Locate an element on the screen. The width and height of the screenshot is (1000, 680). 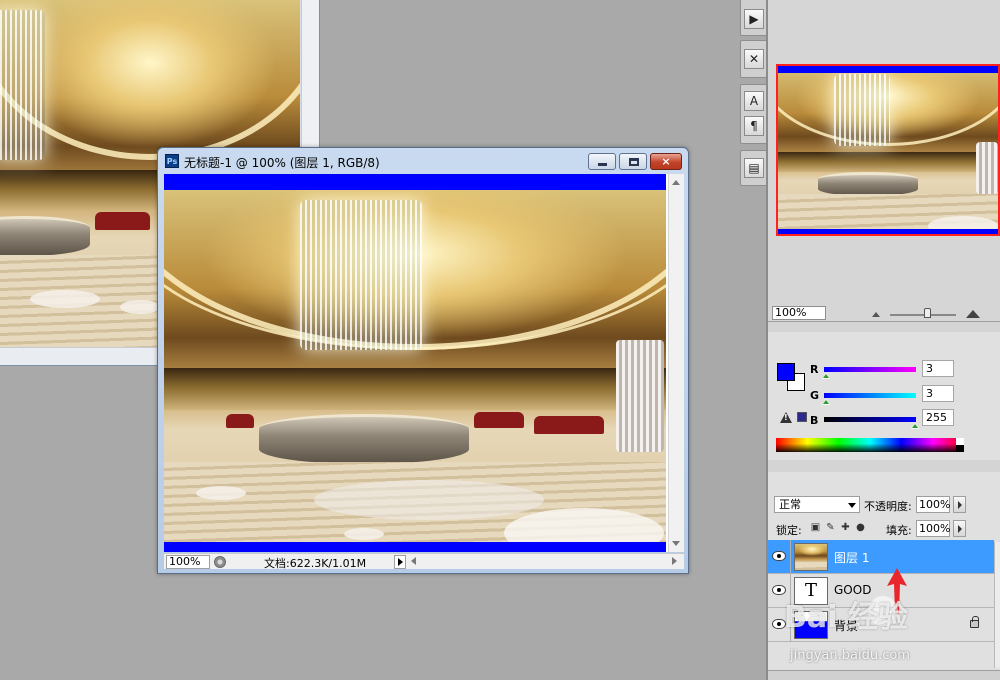
fill-slider-button is located at coordinates (959, 528).